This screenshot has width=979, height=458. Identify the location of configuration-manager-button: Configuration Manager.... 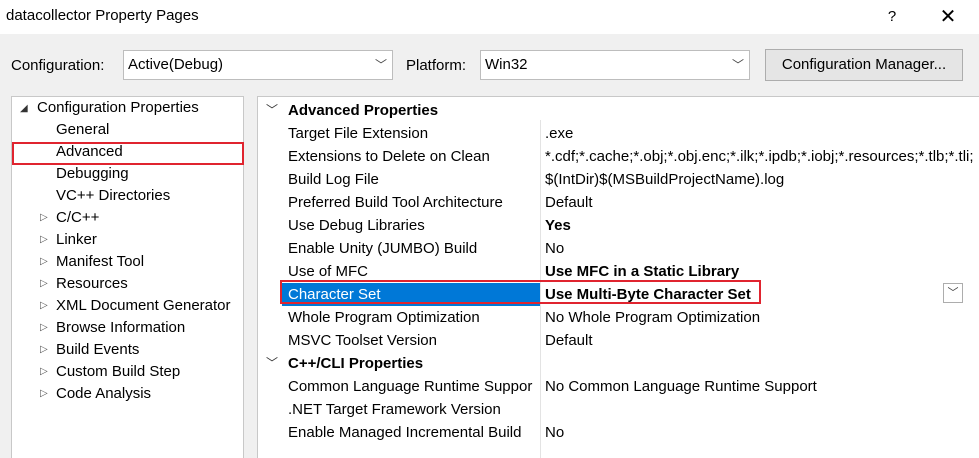
(864, 65).